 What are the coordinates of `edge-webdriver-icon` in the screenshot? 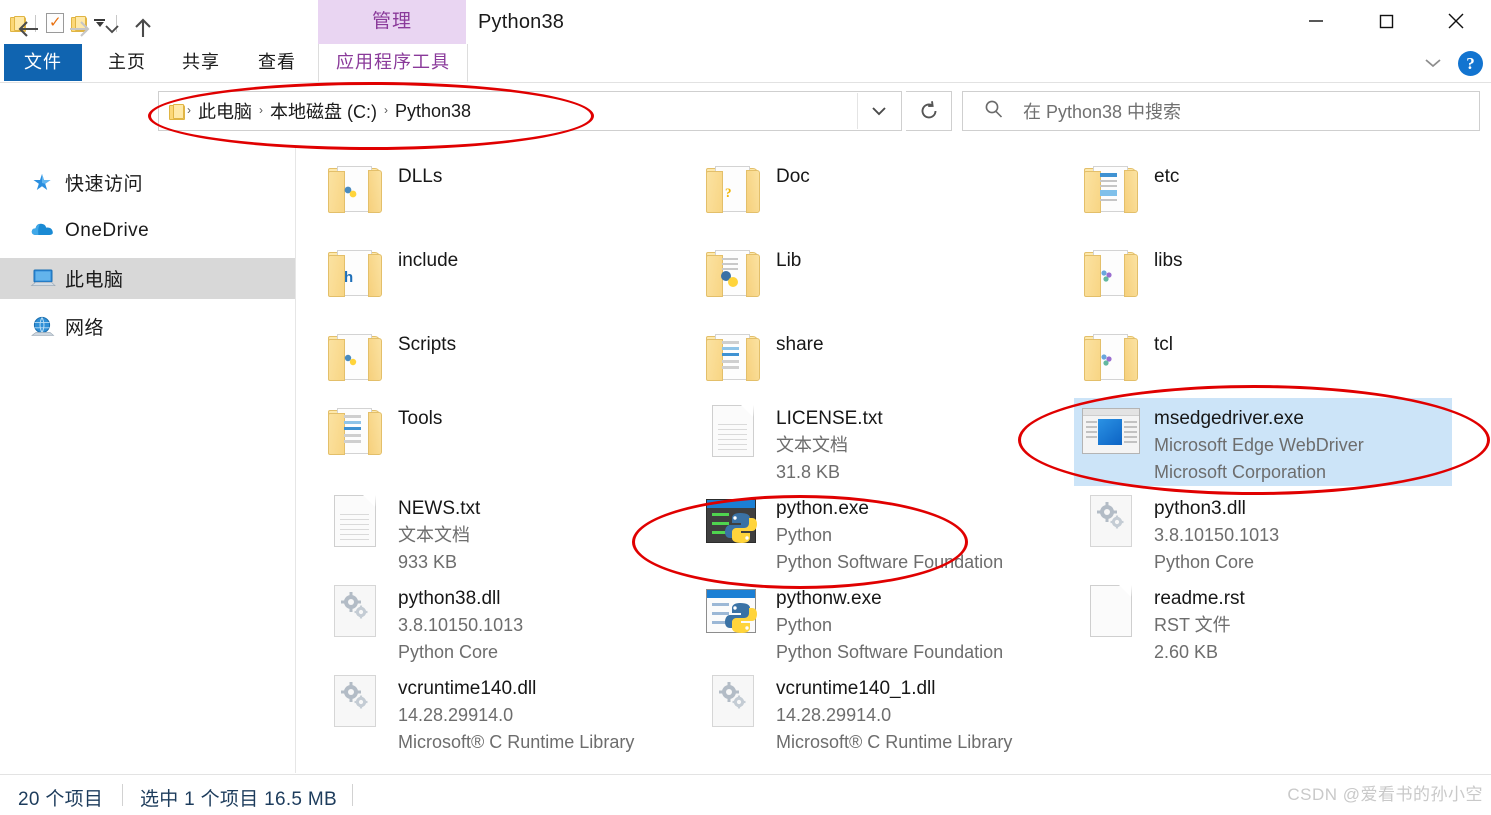 It's located at (1111, 431).